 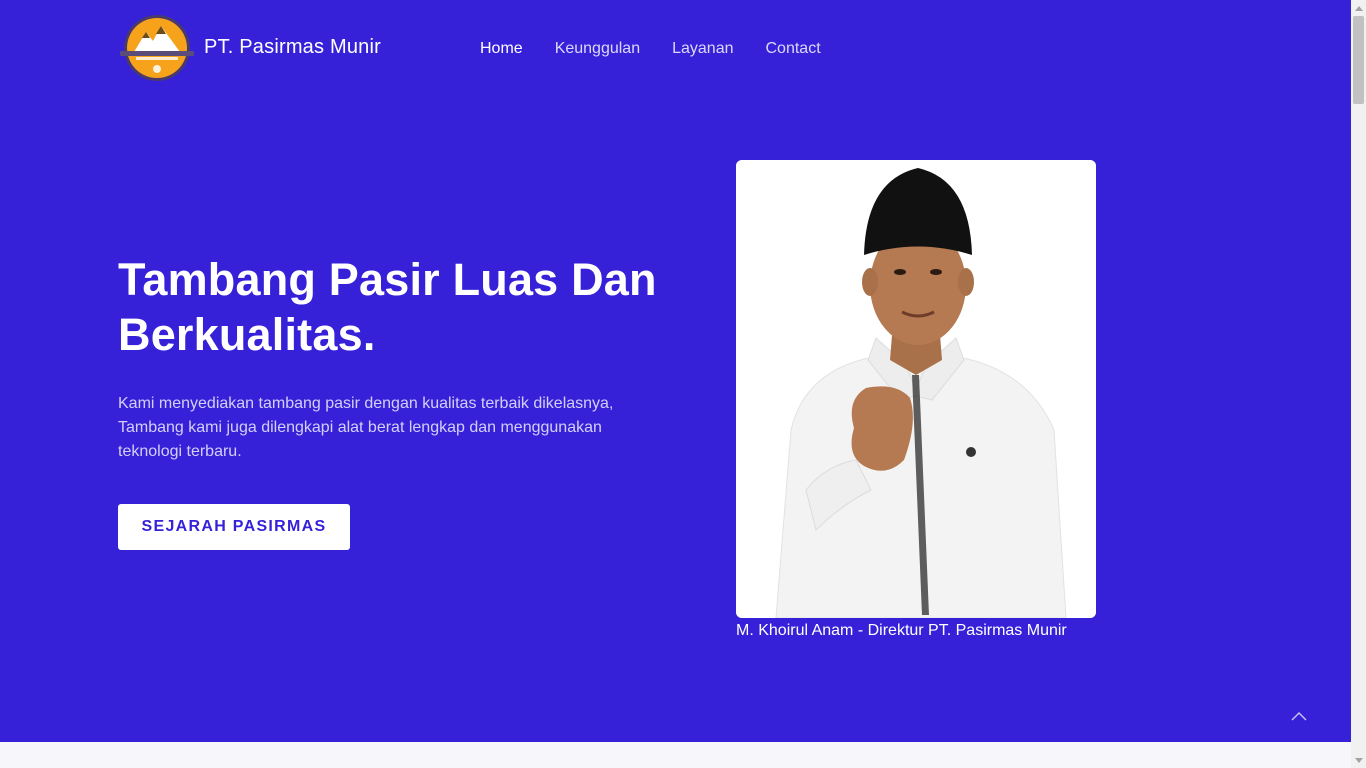 I want to click on hero-title-line-1: Tambang Pasir Luas Dan, so click(x=387, y=279).